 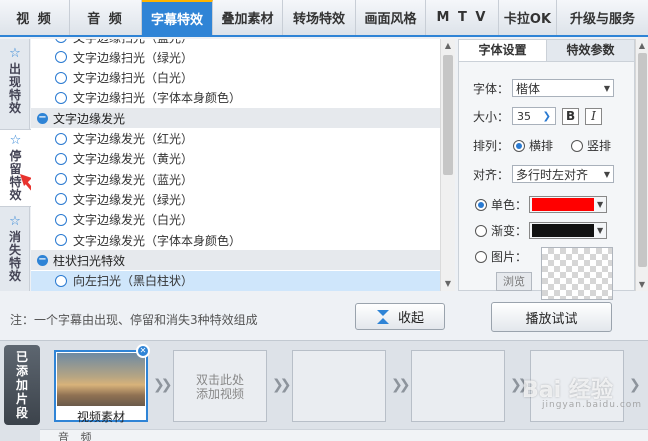 What do you see at coordinates (481, 230) in the screenshot?
I see `gradient-radio` at bounding box center [481, 230].